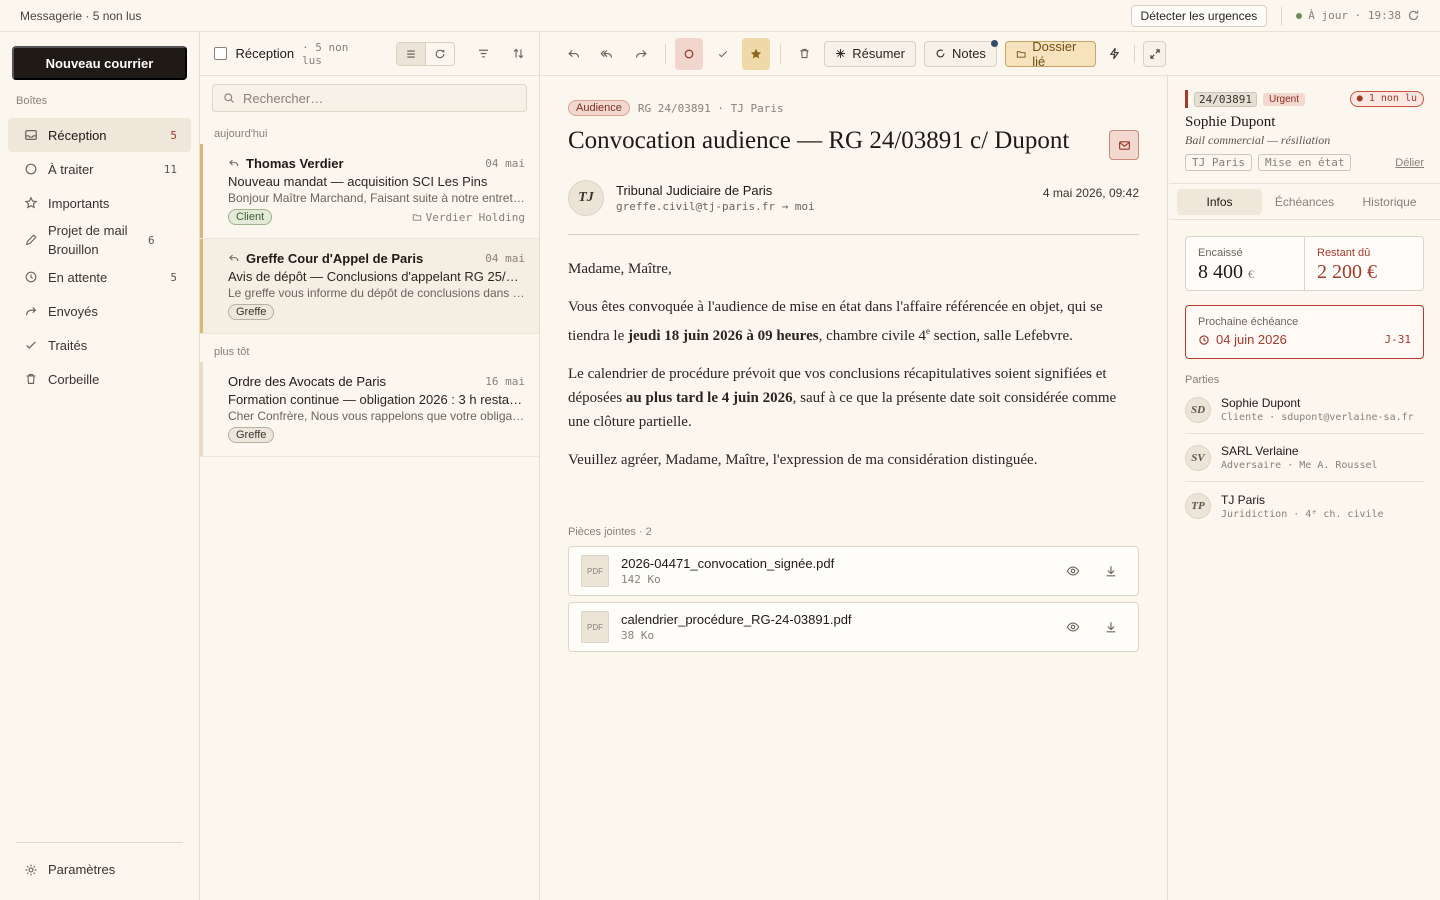  What do you see at coordinates (1199, 15) in the screenshot?
I see `detect-urgencies-button: Détecter les urgences` at bounding box center [1199, 15].